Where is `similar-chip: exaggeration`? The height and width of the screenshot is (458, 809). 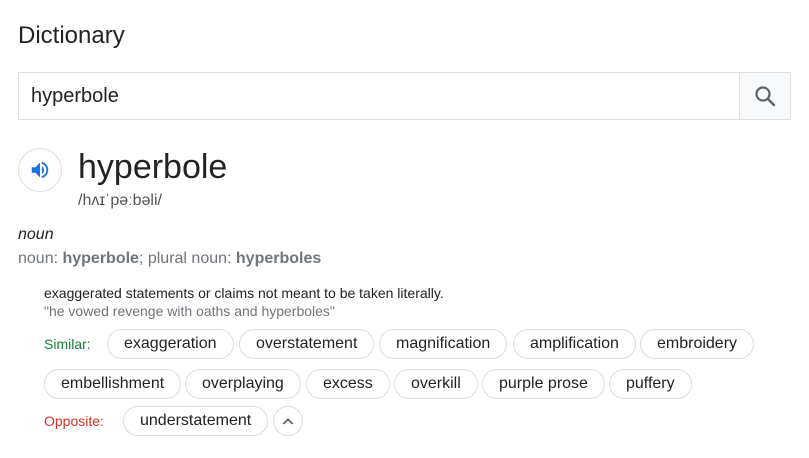
similar-chip: exaggeration is located at coordinates (170, 344).